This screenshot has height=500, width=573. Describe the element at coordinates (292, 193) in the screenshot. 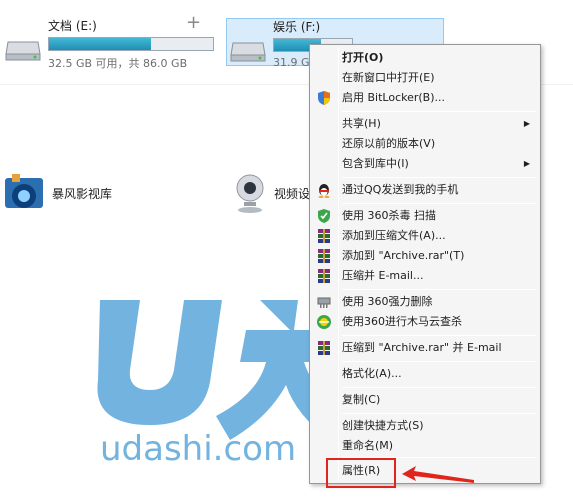

I see `library-label: 视频设` at that location.